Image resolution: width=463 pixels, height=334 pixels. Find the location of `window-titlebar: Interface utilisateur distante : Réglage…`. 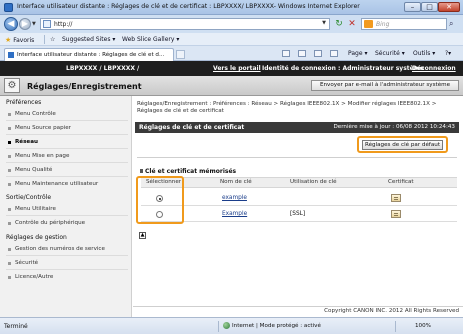

window-titlebar: Interface utilisateur distante : Réglage… is located at coordinates (231, 7).